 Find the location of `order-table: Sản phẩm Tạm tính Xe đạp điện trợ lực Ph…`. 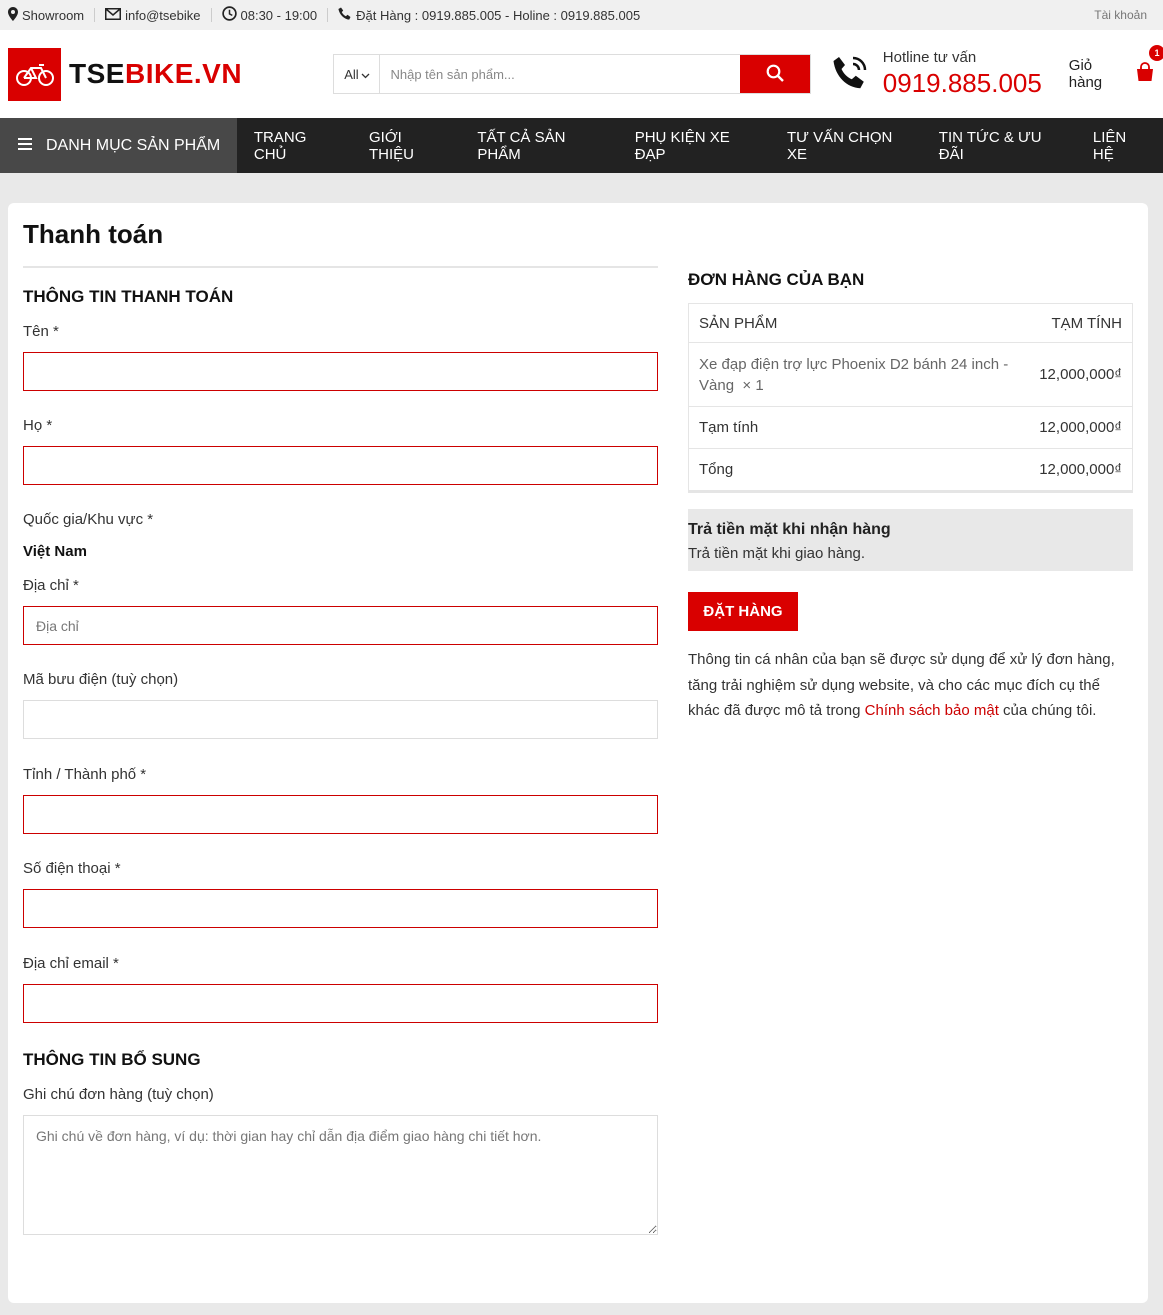

order-table: Sản phẩm Tạm tính Xe đạp điện trợ lực Ph… is located at coordinates (910, 398).